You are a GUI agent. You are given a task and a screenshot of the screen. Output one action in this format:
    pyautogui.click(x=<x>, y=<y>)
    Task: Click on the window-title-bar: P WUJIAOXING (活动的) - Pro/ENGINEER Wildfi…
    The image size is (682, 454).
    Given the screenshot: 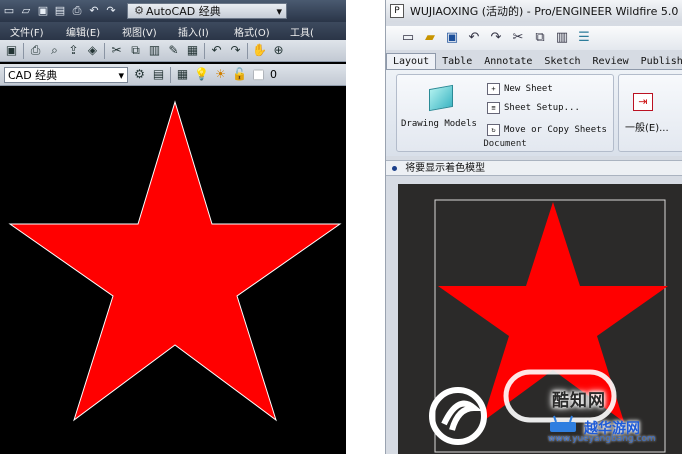 What is the action you would take?
    pyautogui.click(x=534, y=11)
    